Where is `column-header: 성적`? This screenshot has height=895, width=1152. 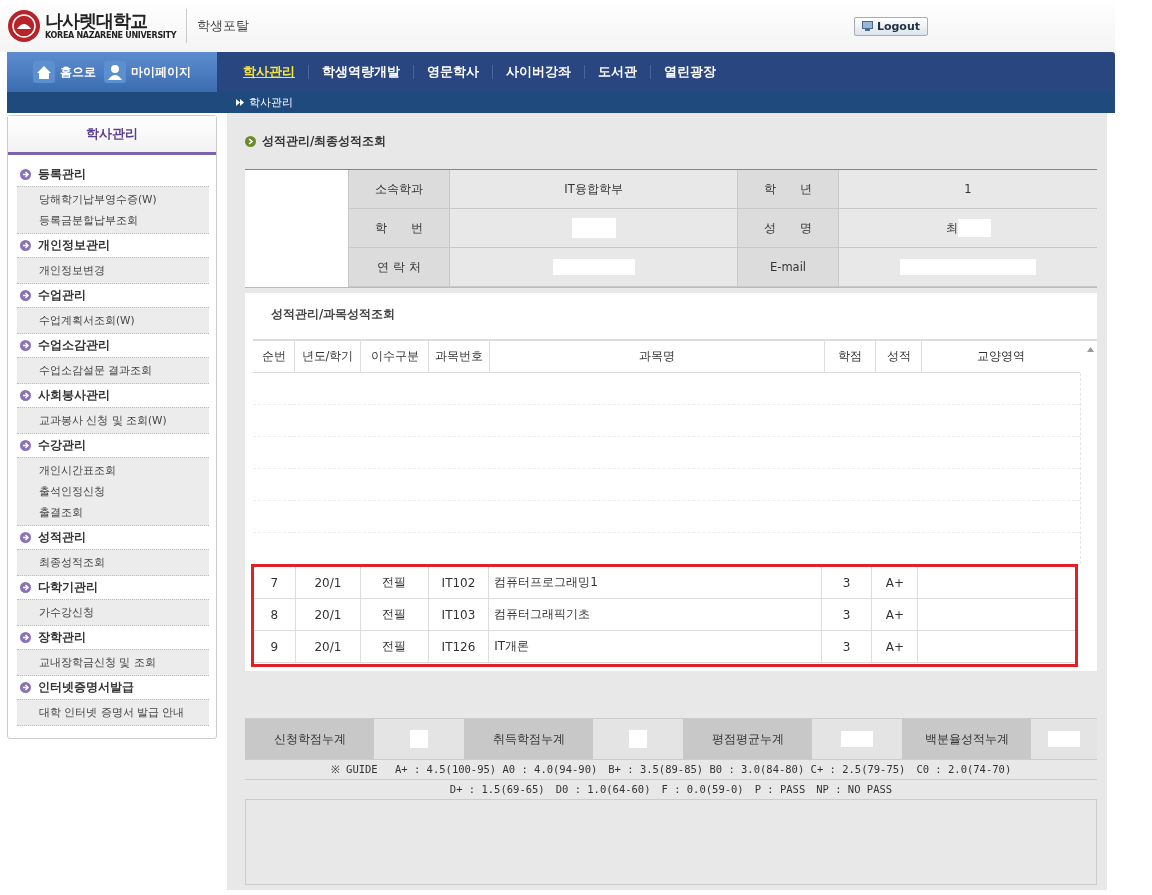 column-header: 성적 is located at coordinates (899, 357).